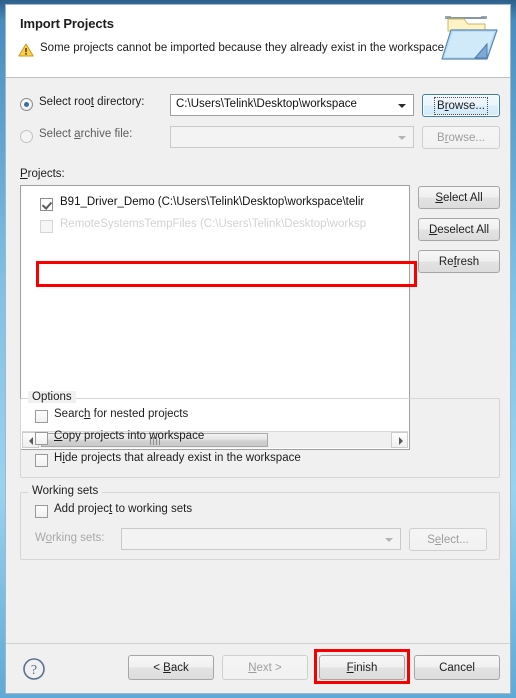  Describe the element at coordinates (92, 102) in the screenshot. I see `select-root-directory-label: Select root directory:` at that location.